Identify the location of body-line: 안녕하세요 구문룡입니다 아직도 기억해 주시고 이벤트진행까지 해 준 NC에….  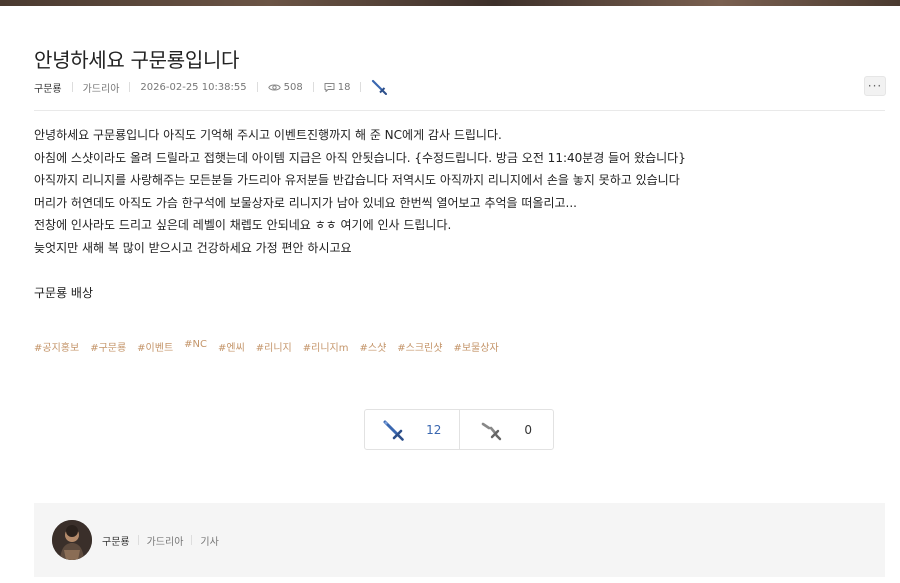
(268, 135).